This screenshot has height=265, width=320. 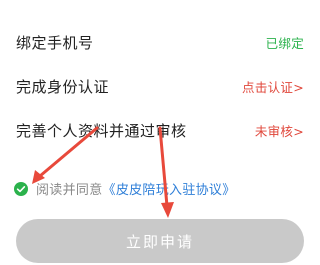 I want to click on agreement-link: 《皮皮陪玩入驻协议》, so click(x=169, y=188).